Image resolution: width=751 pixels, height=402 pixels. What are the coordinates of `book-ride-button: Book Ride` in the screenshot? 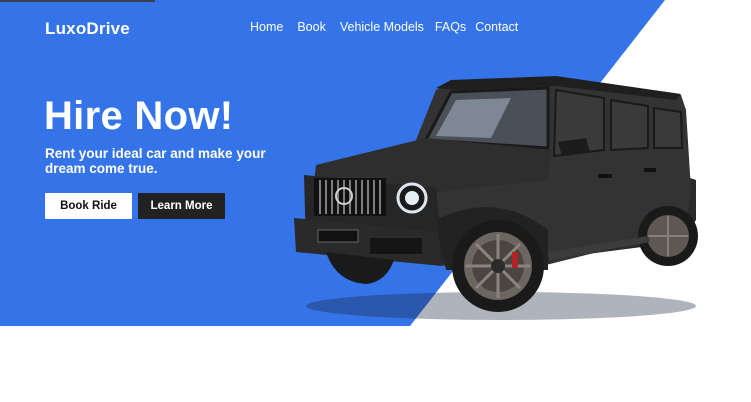 It's located at (88, 206).